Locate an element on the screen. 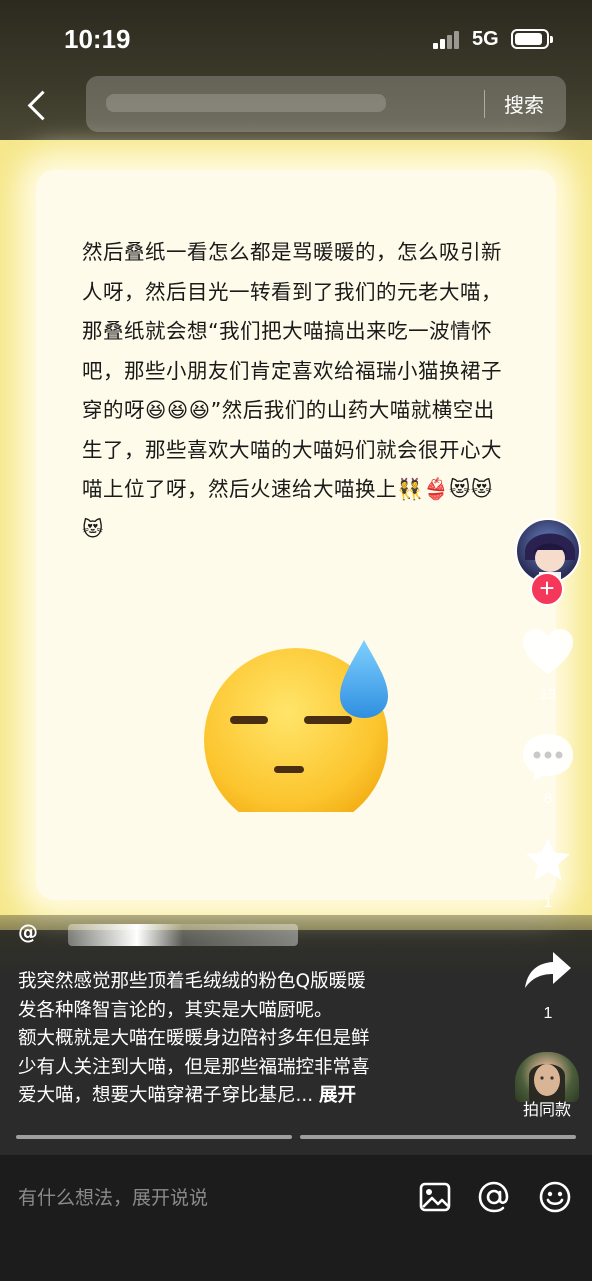  comment-bar is located at coordinates (296, 1218).